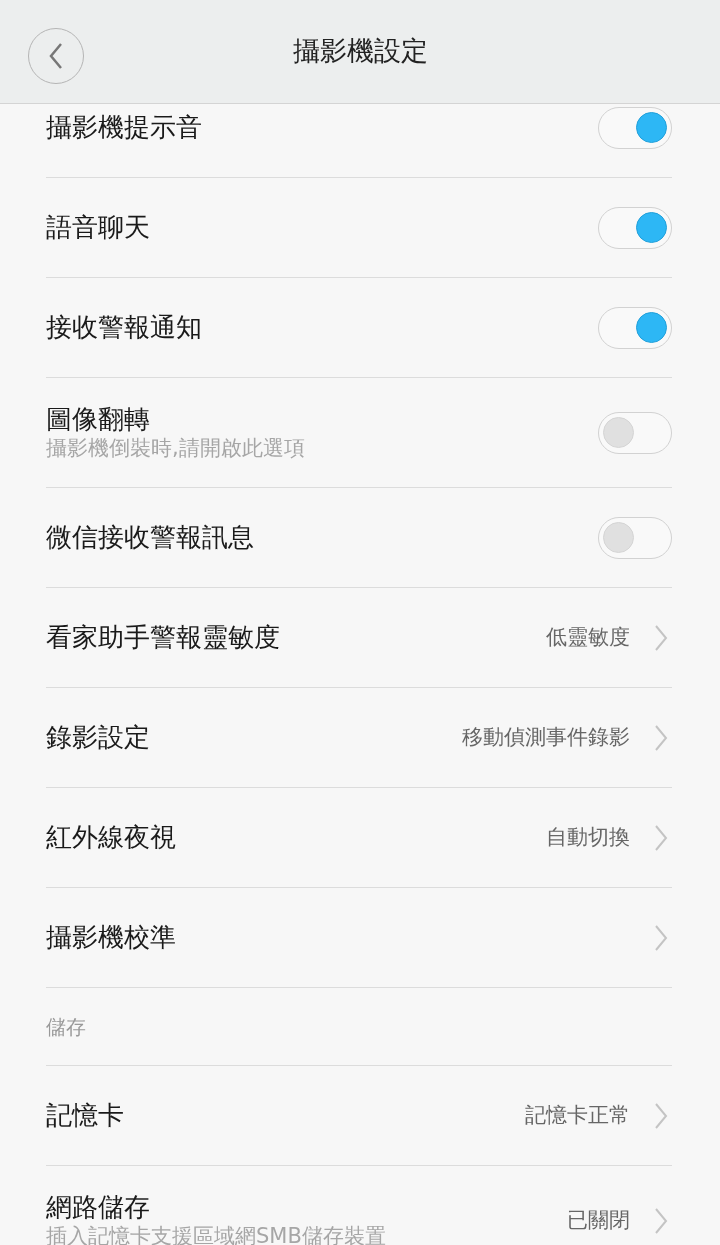  What do you see at coordinates (98, 227) in the screenshot?
I see `setting-label: 語音聊天` at bounding box center [98, 227].